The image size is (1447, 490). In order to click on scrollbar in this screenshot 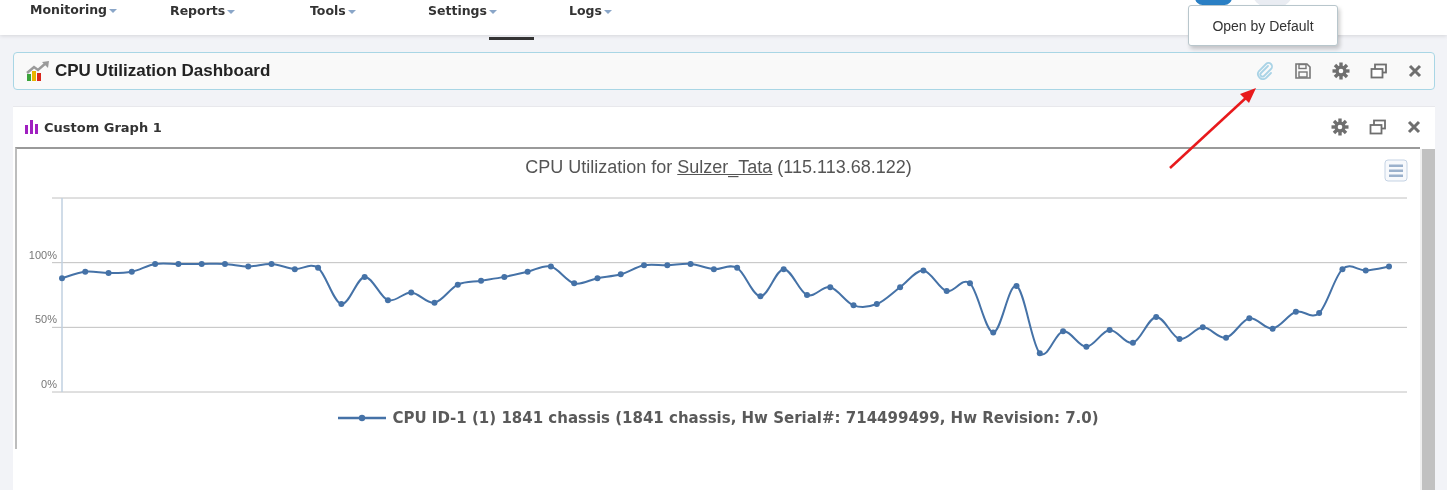, I will do `click(1427, 319)`.